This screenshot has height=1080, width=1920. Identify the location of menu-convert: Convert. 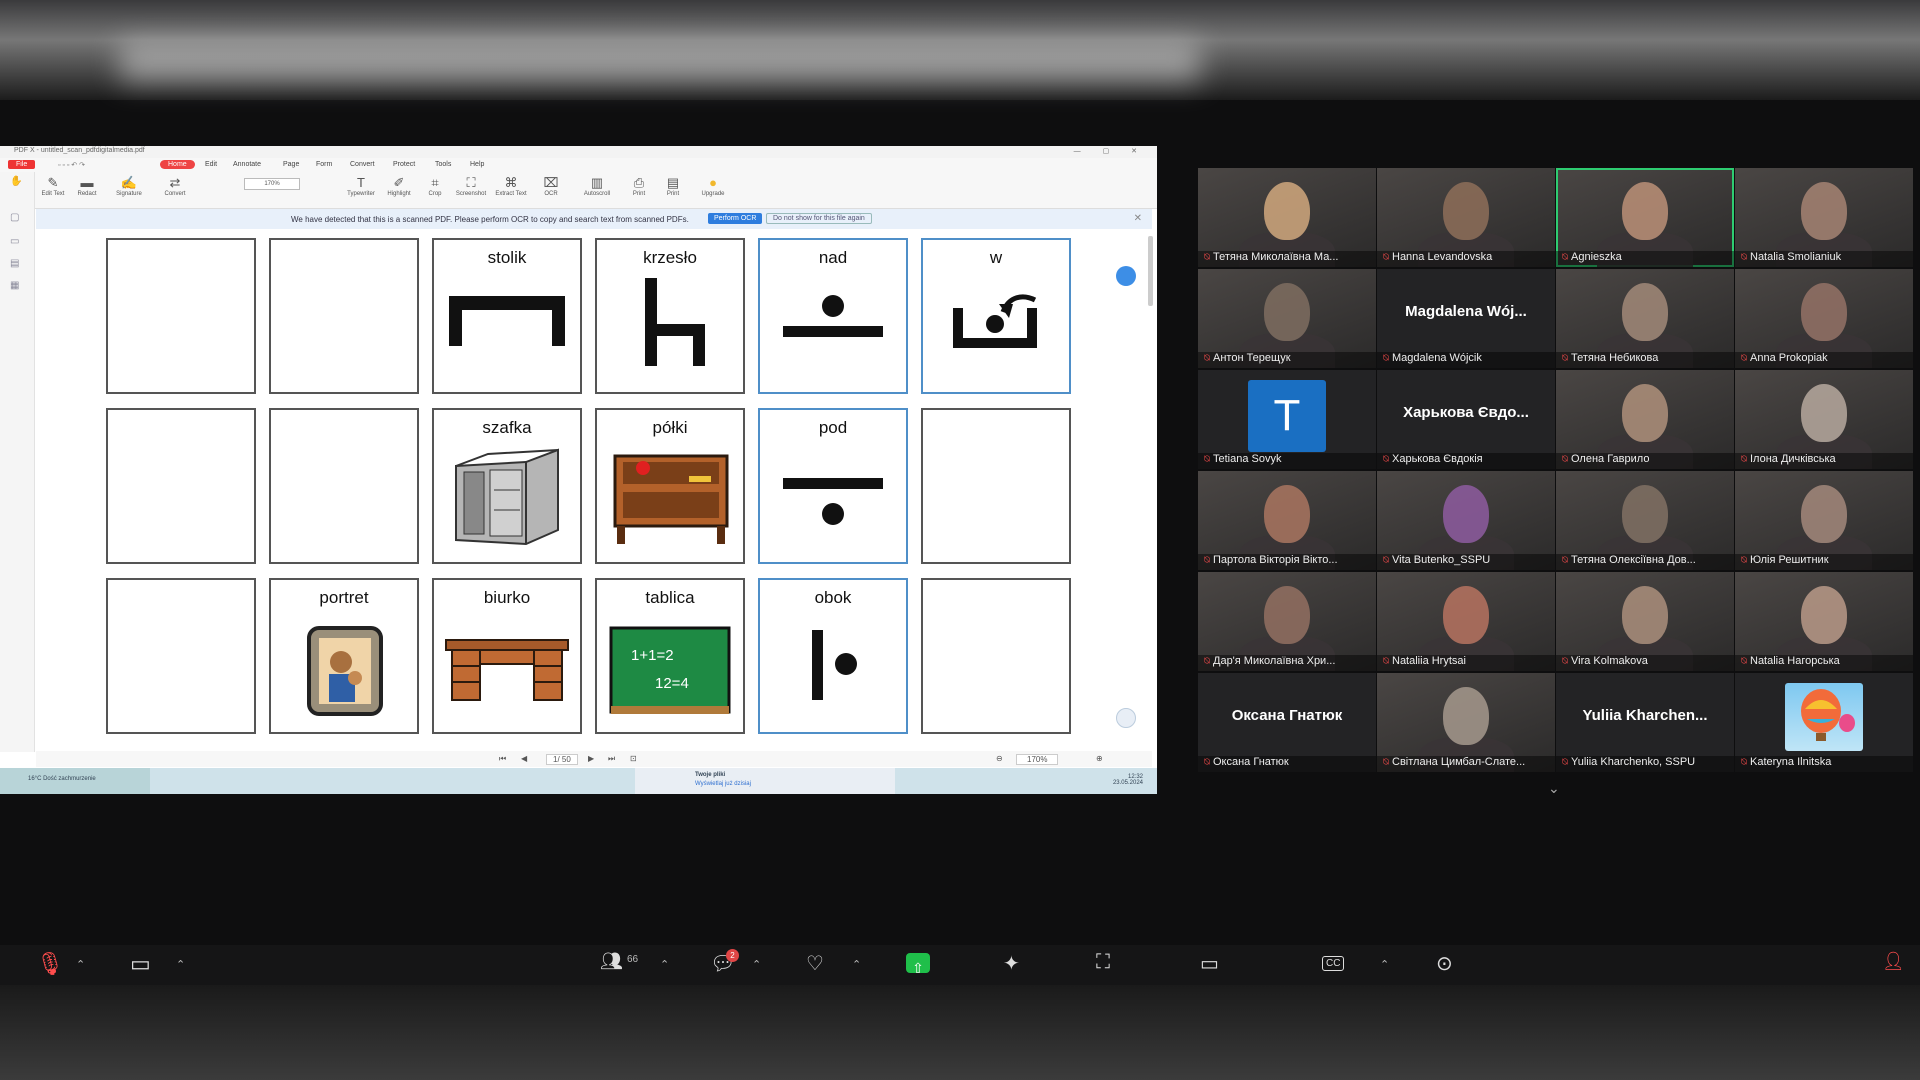
(362, 164).